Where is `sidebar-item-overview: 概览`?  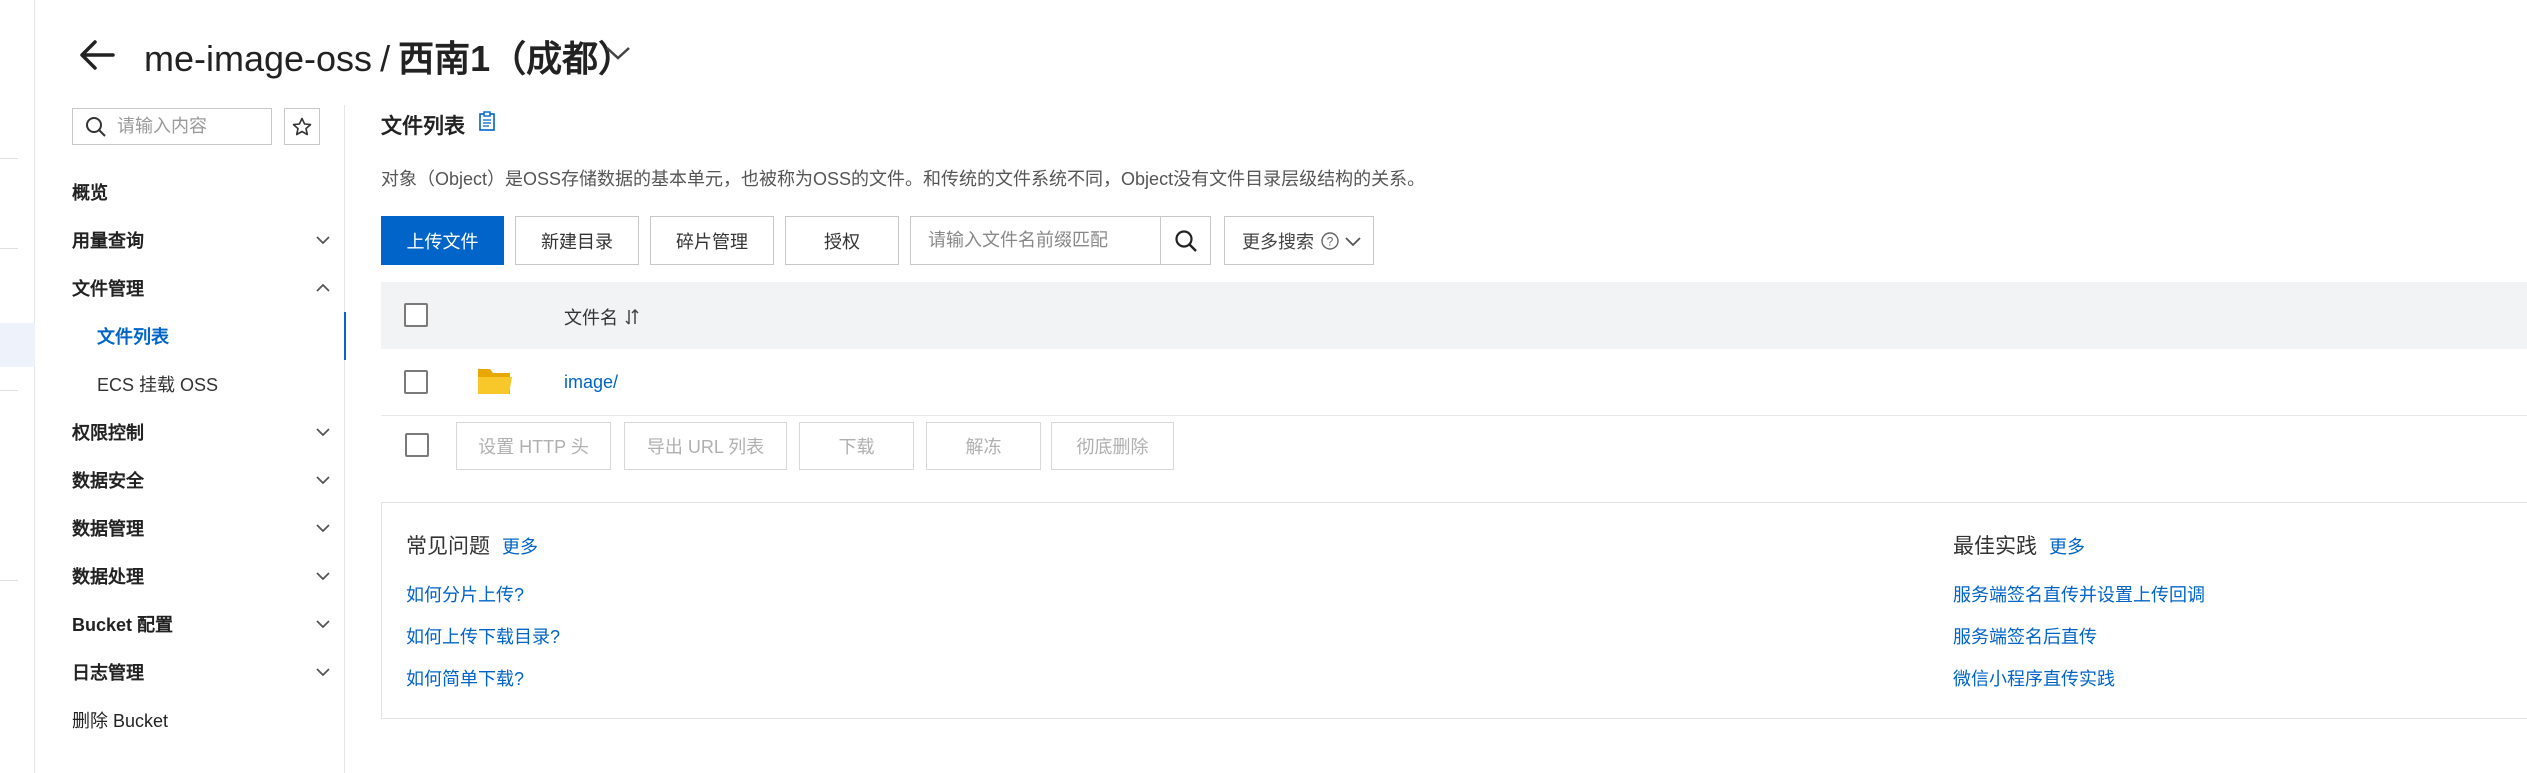
sidebar-item-overview: 概览 is located at coordinates (190, 192).